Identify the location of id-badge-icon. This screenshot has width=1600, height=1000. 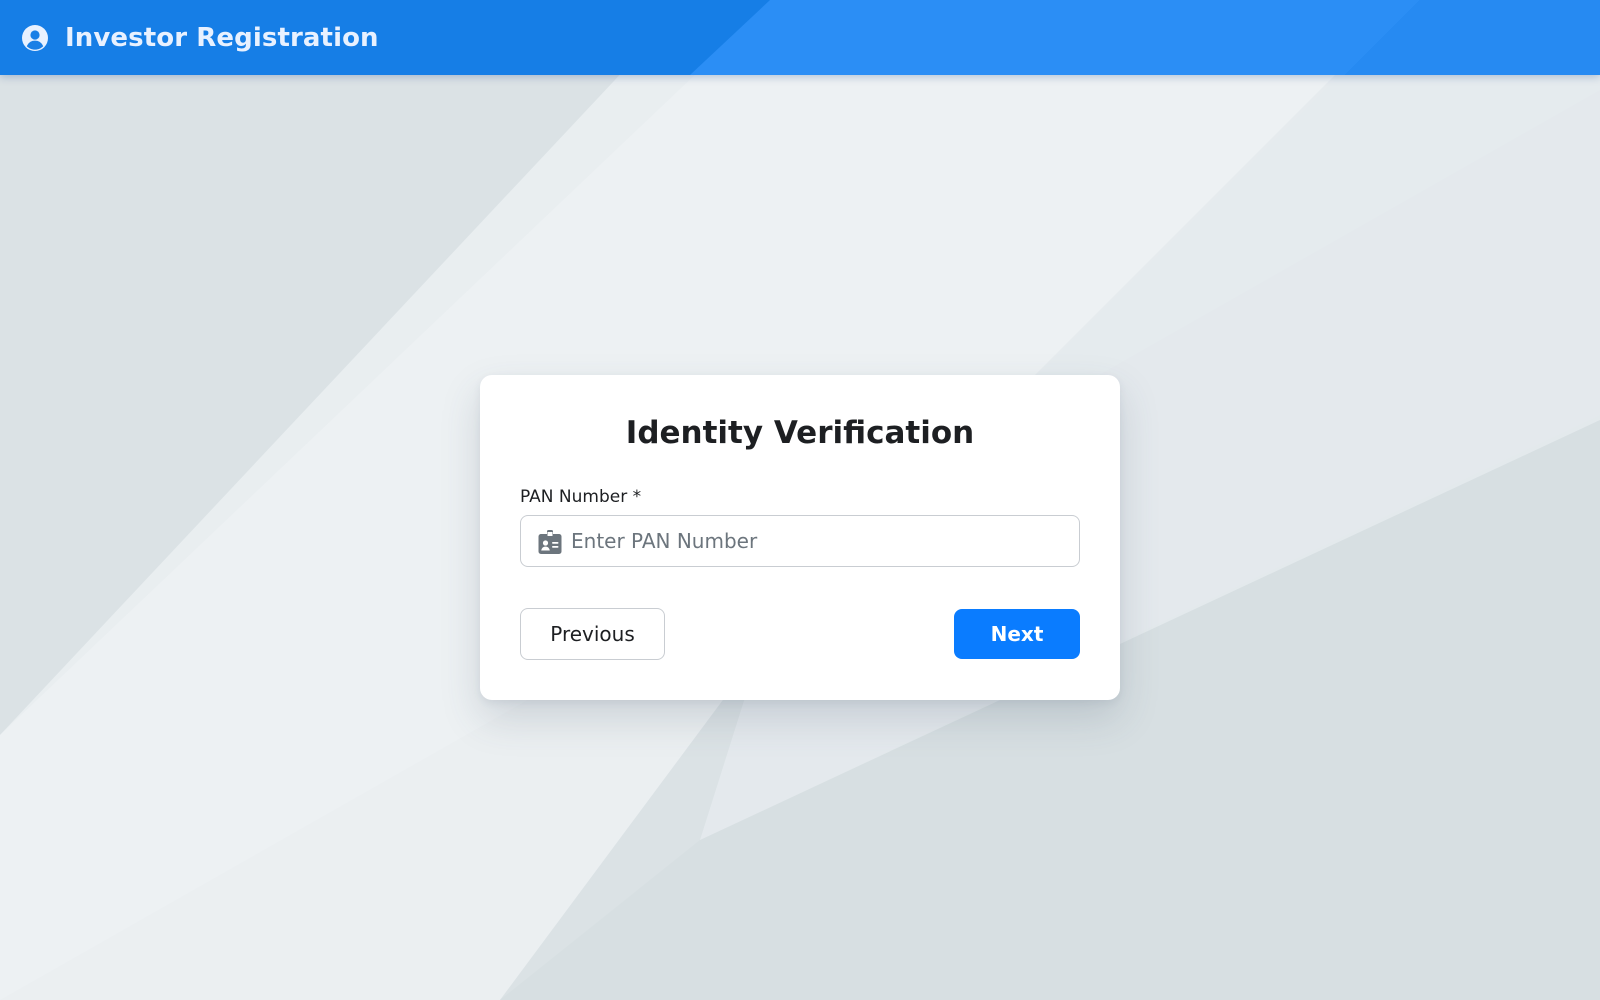
(550, 542).